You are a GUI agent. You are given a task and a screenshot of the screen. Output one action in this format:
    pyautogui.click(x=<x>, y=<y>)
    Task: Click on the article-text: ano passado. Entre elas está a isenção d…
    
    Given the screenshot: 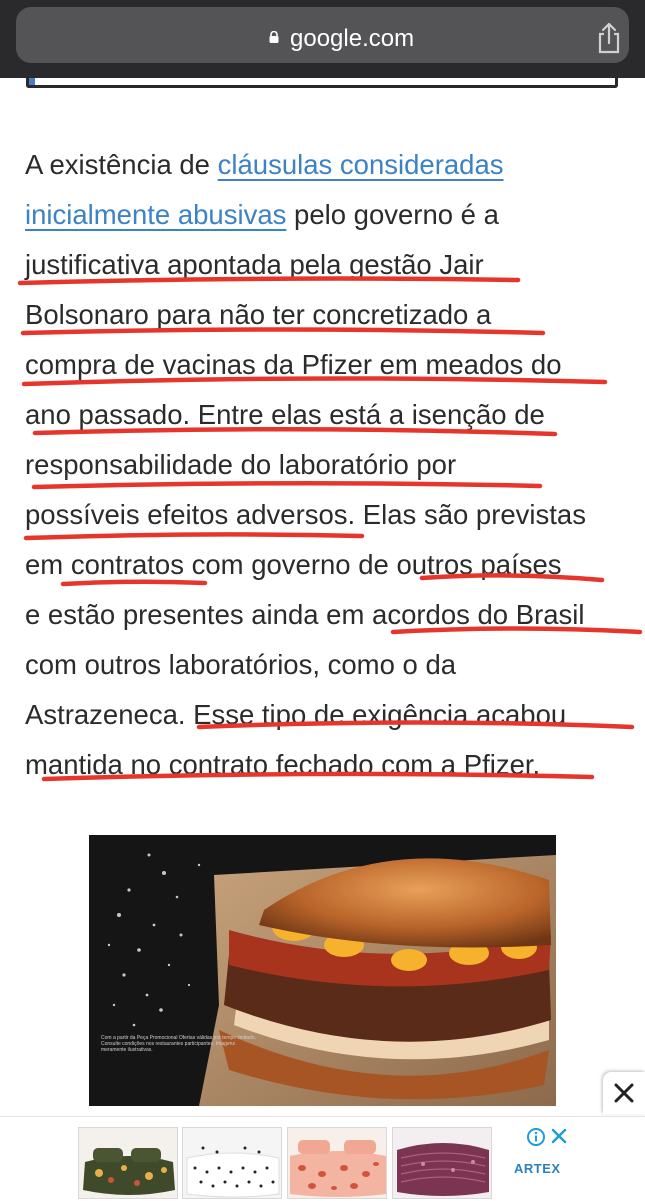 What is the action you would take?
    pyautogui.click(x=285, y=414)
    